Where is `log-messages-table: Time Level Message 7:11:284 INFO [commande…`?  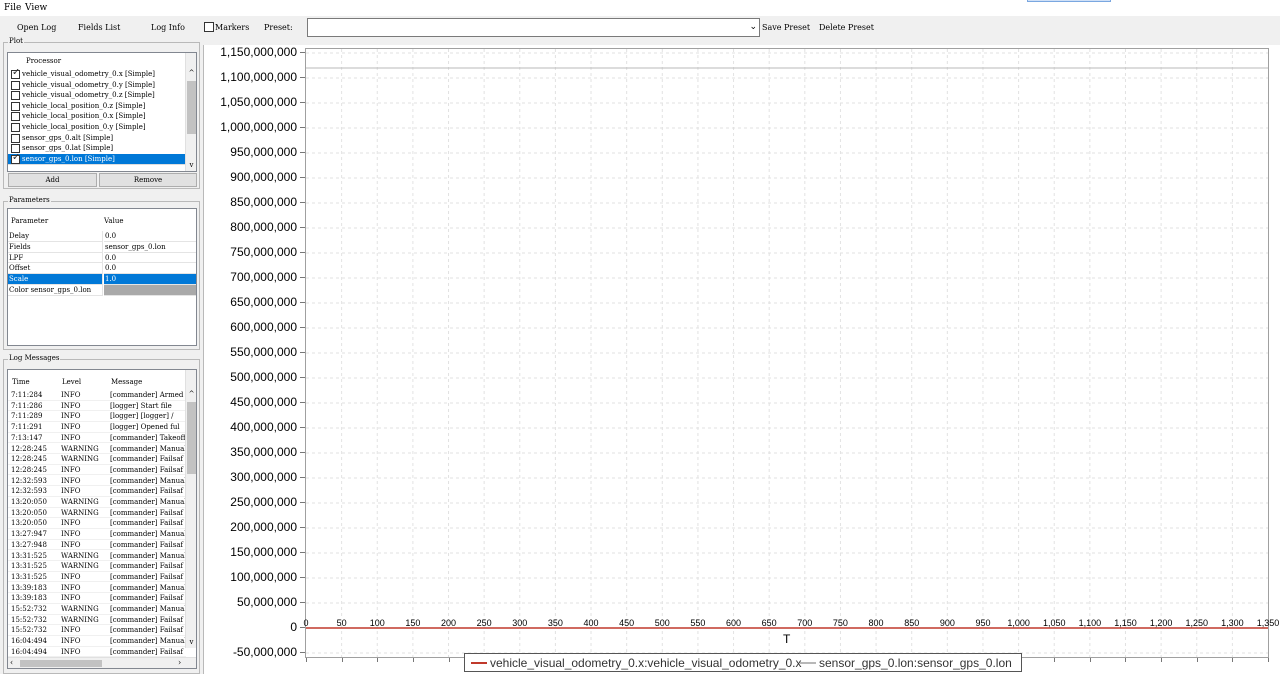
log-messages-table: Time Level Message 7:11:284 INFO [commande… is located at coordinates (102, 519).